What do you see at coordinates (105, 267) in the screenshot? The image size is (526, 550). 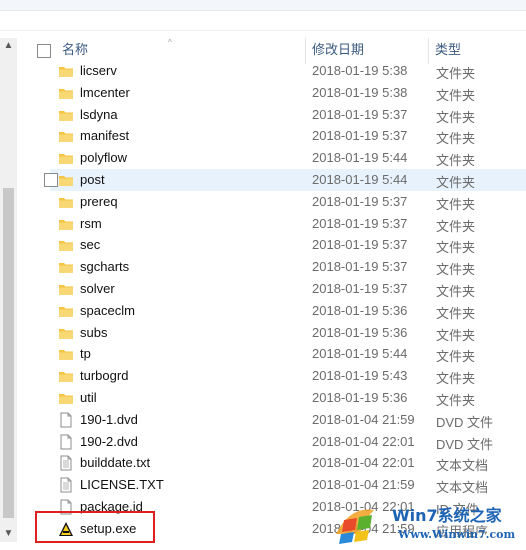 I see `file-name: sgcharts` at bounding box center [105, 267].